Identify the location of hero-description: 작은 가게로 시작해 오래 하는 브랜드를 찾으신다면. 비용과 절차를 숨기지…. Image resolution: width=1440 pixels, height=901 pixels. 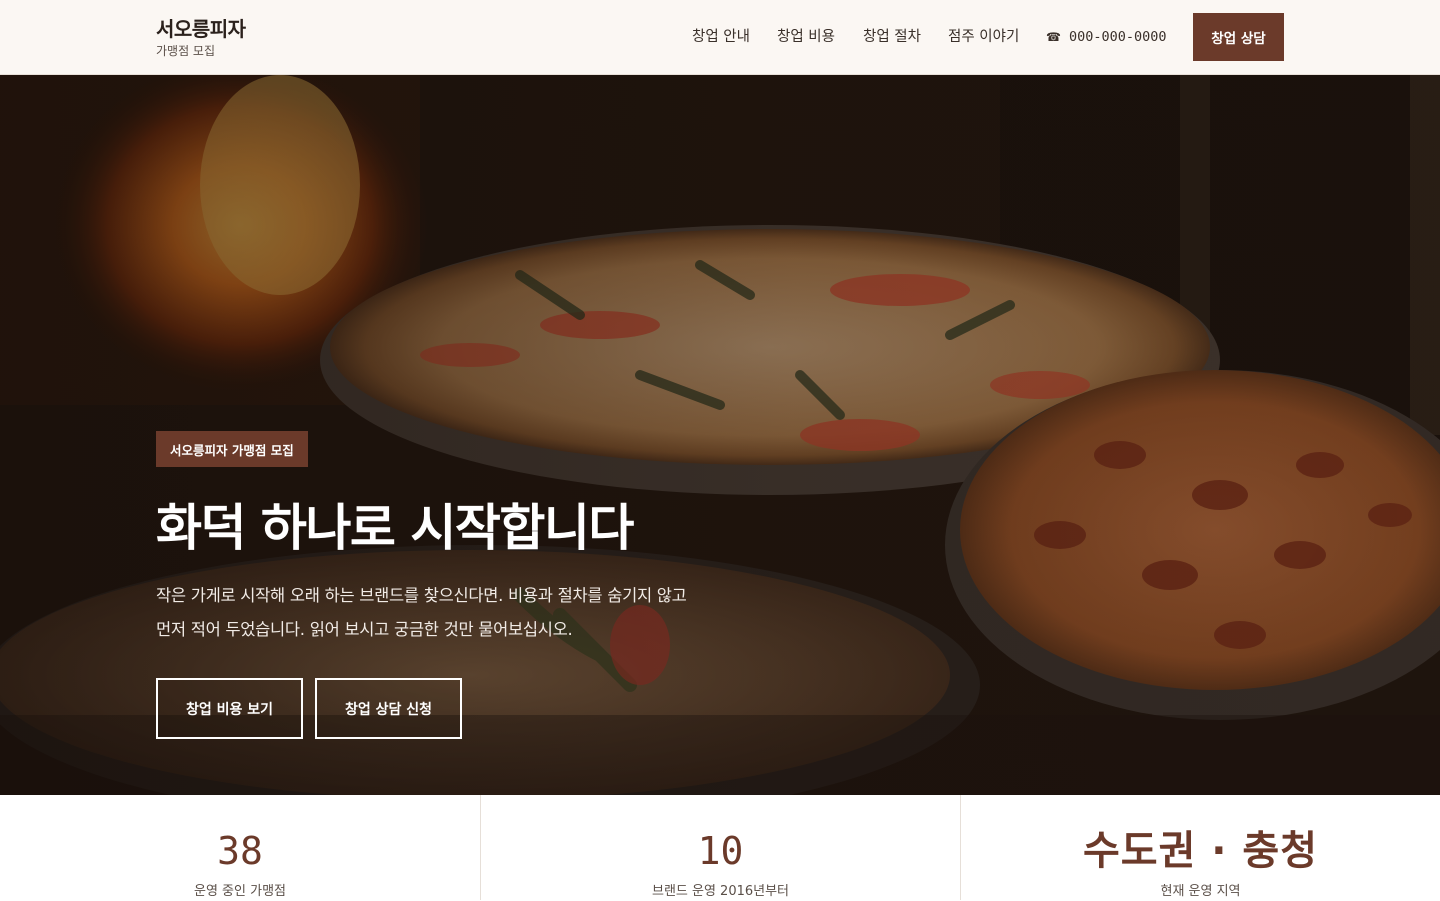
(466, 613).